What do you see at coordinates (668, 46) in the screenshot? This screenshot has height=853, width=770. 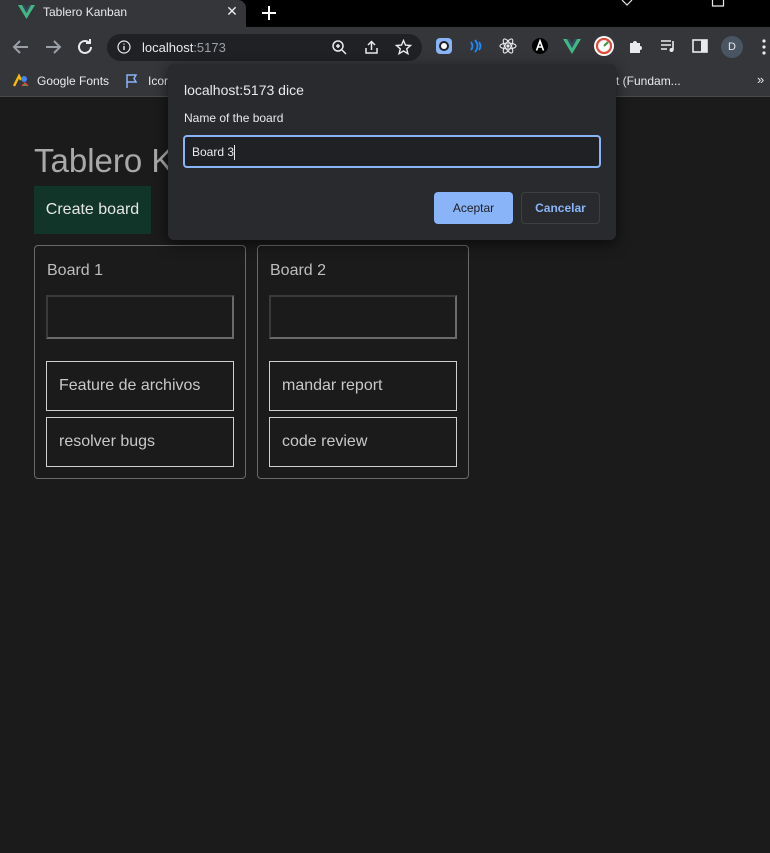 I see `playlist-icon` at bounding box center [668, 46].